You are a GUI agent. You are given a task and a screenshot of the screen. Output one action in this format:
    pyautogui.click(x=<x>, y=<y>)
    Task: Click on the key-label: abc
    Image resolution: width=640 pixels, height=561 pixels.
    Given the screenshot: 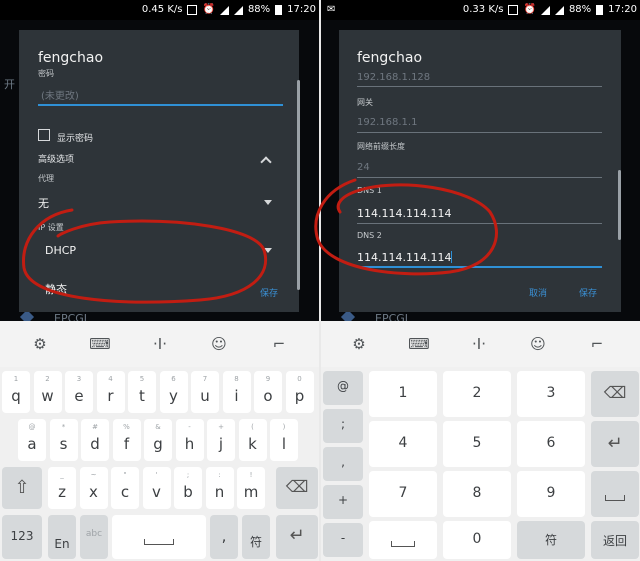 What is the action you would take?
    pyautogui.click(x=94, y=534)
    